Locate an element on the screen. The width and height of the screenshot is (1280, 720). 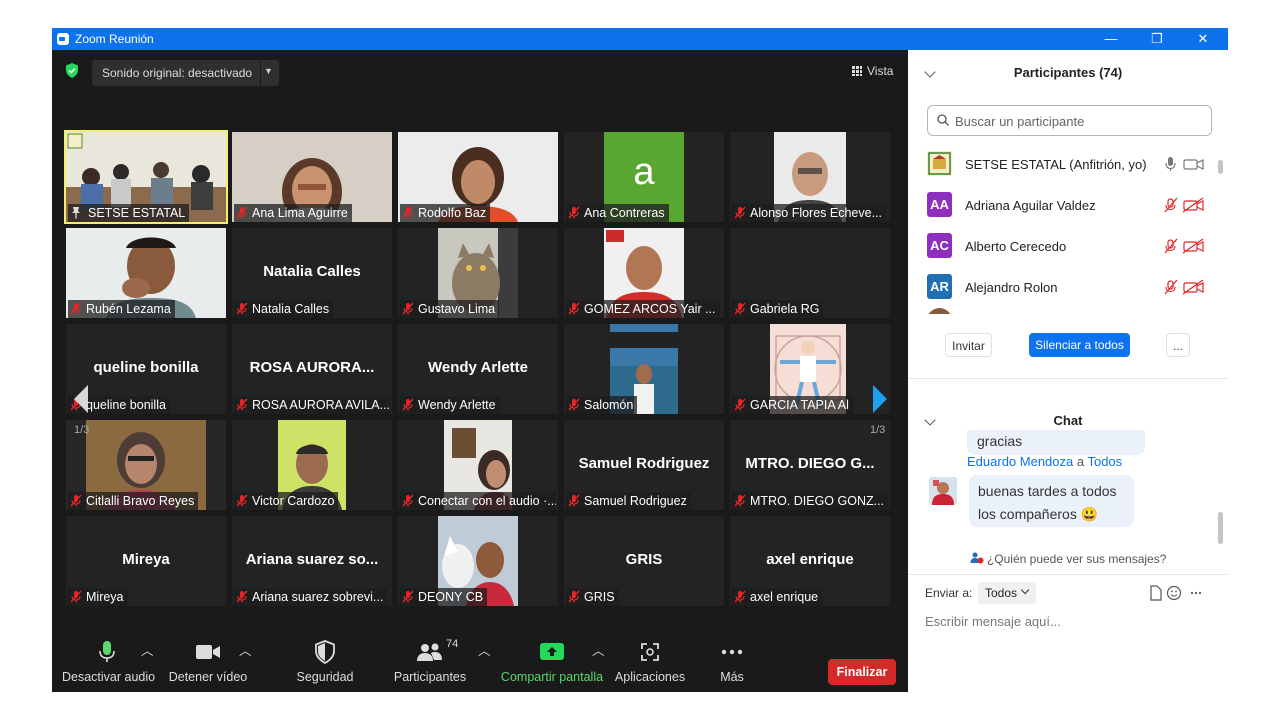
participant-name-label: Samuel Rodriguez is located at coordinates (628, 501).